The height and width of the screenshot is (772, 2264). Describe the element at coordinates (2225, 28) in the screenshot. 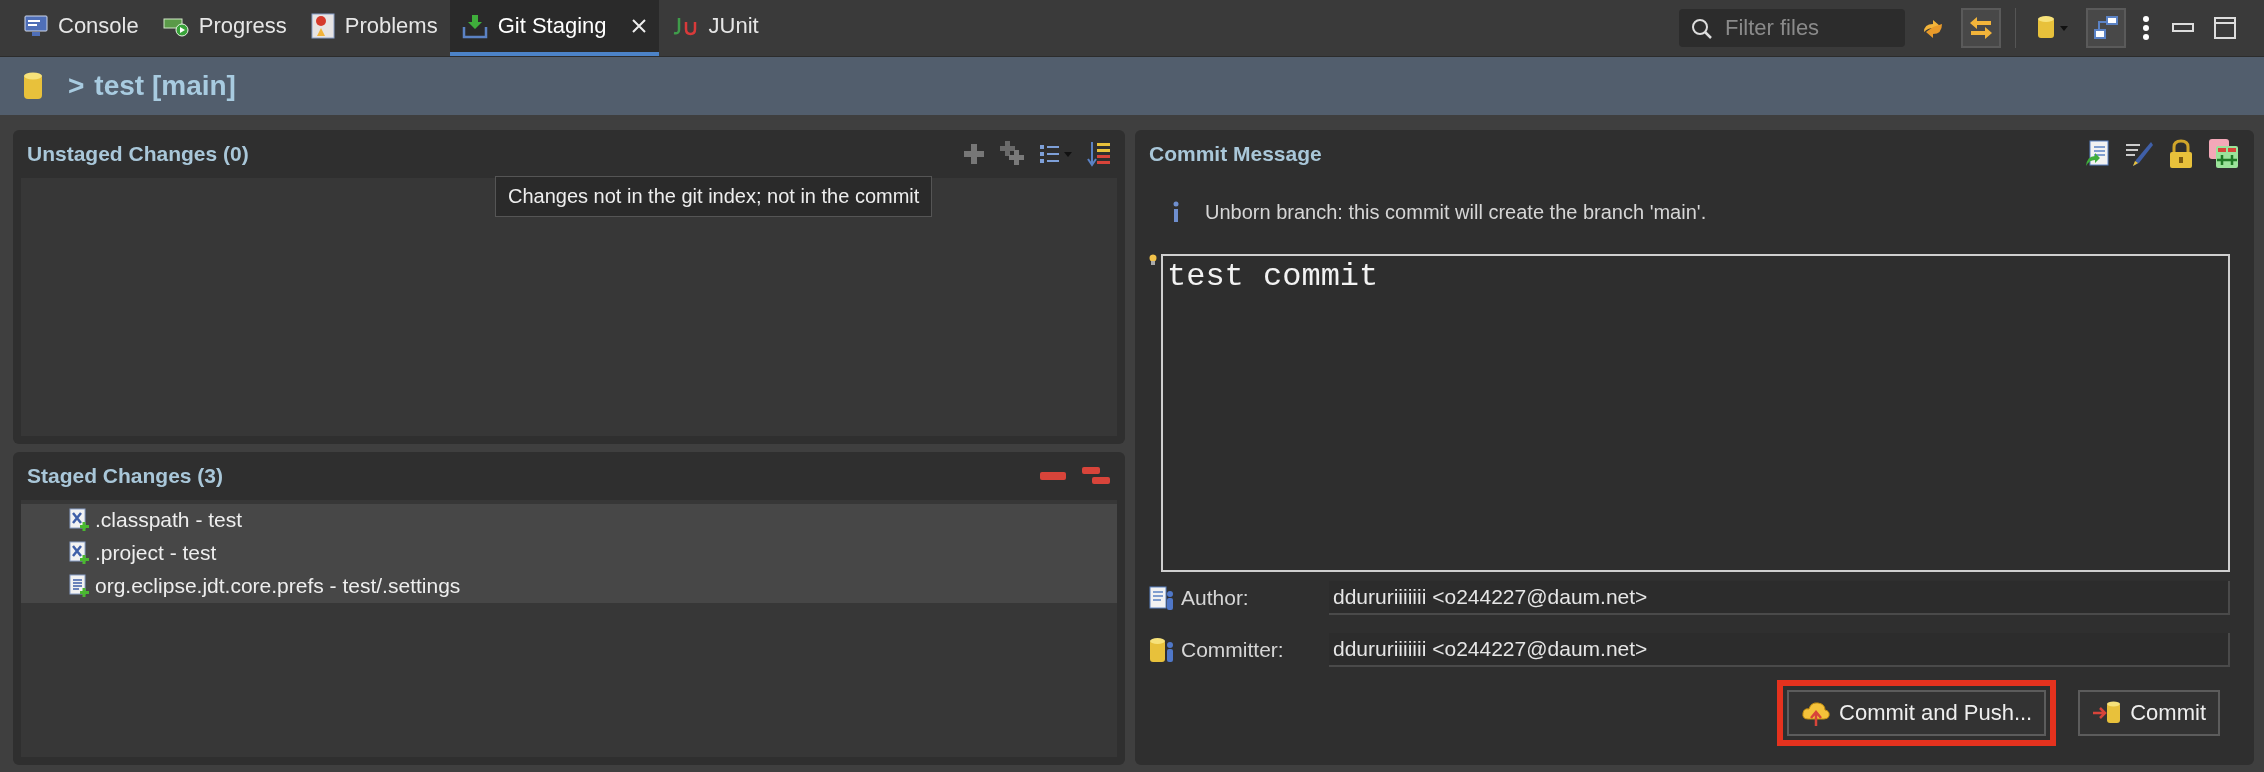

I see `maximize-icon` at that location.